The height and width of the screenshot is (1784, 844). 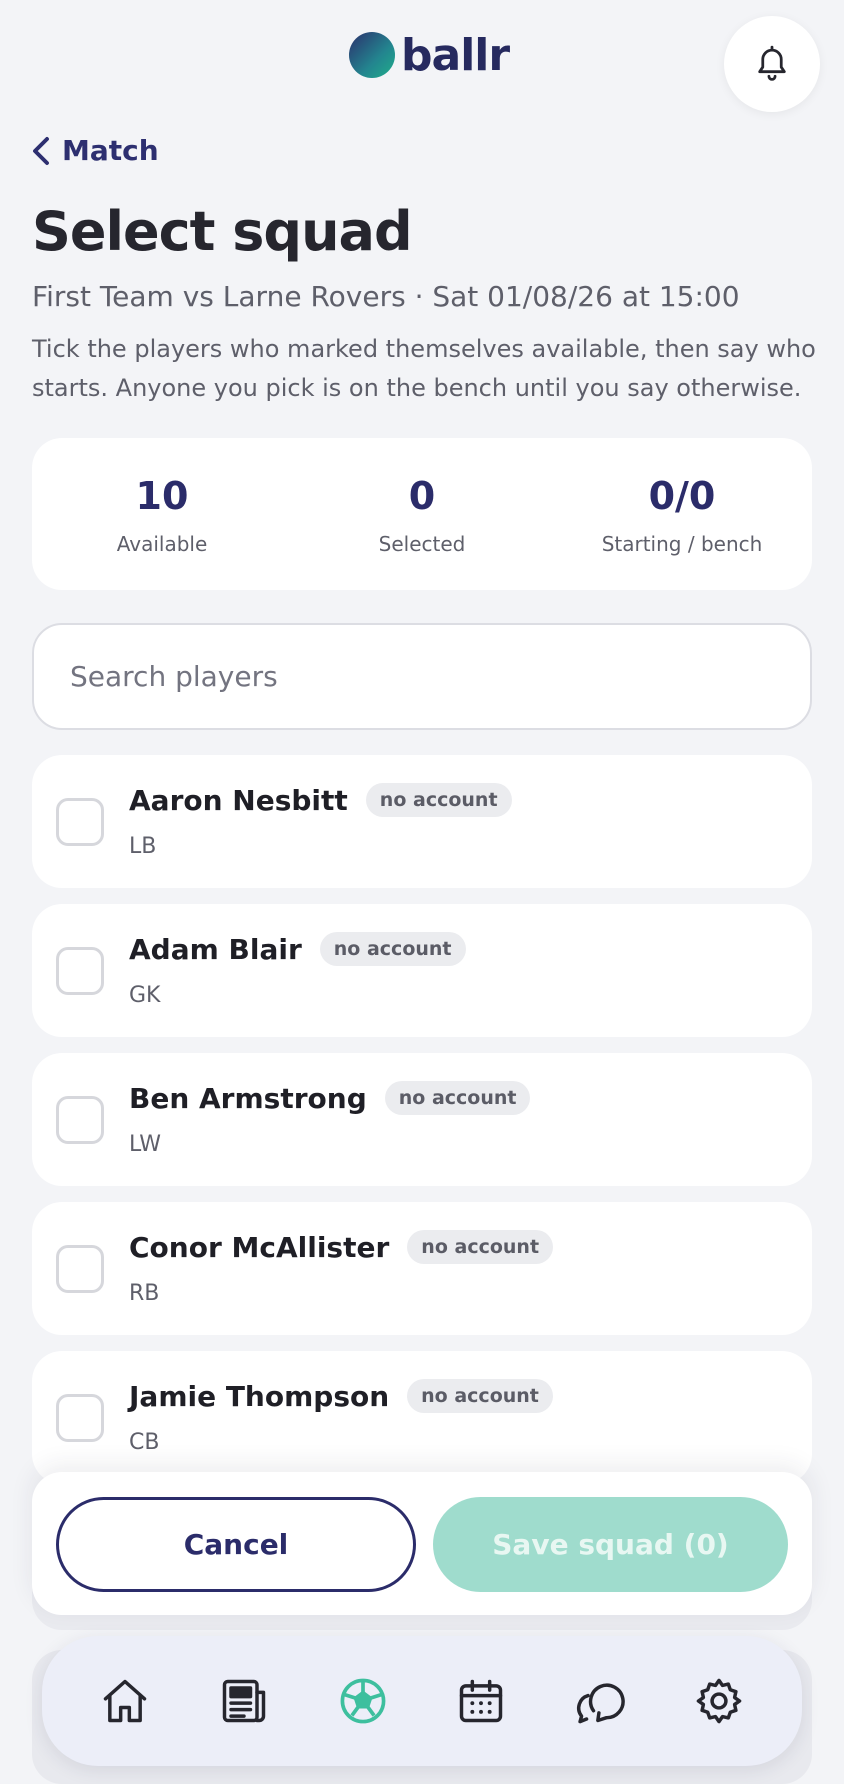 What do you see at coordinates (215, 949) in the screenshot?
I see `player-name: Adam Blair` at bounding box center [215, 949].